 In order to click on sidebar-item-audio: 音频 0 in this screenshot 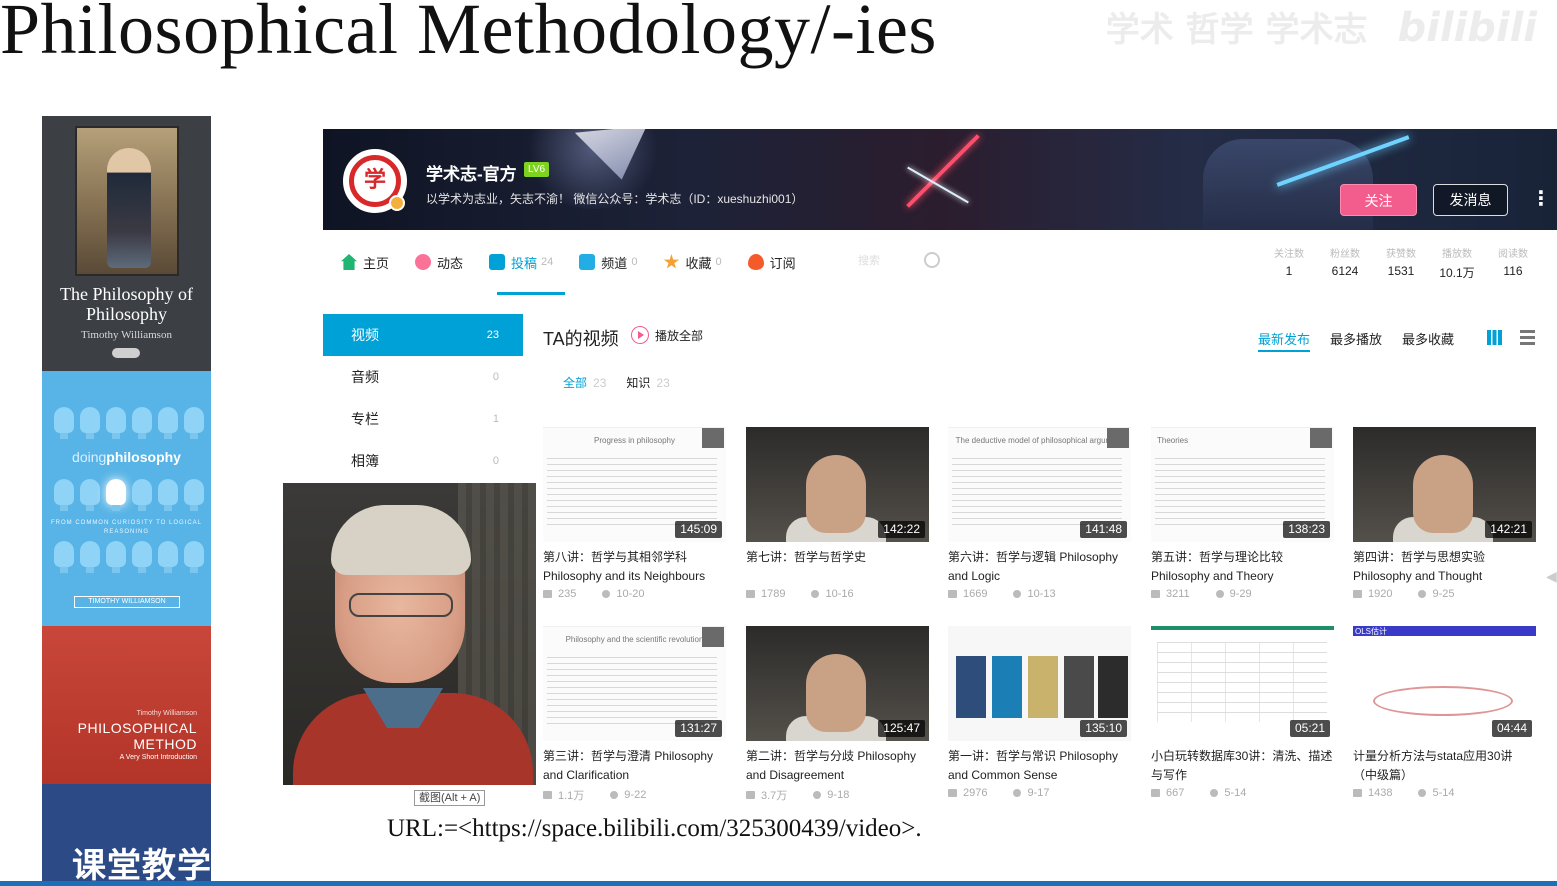, I will do `click(423, 377)`.